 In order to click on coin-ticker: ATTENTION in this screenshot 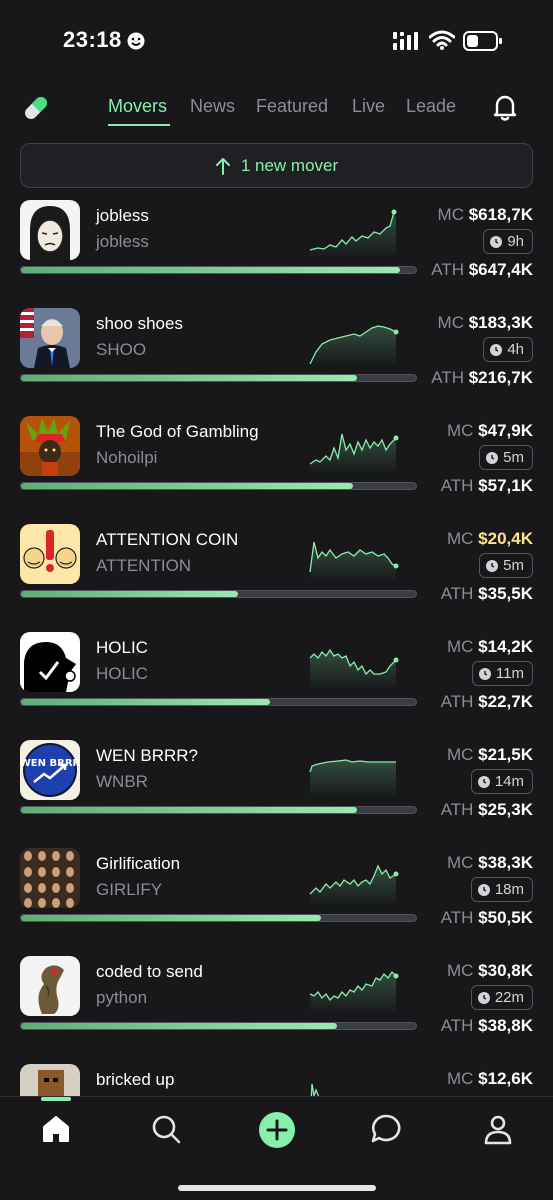, I will do `click(144, 565)`.